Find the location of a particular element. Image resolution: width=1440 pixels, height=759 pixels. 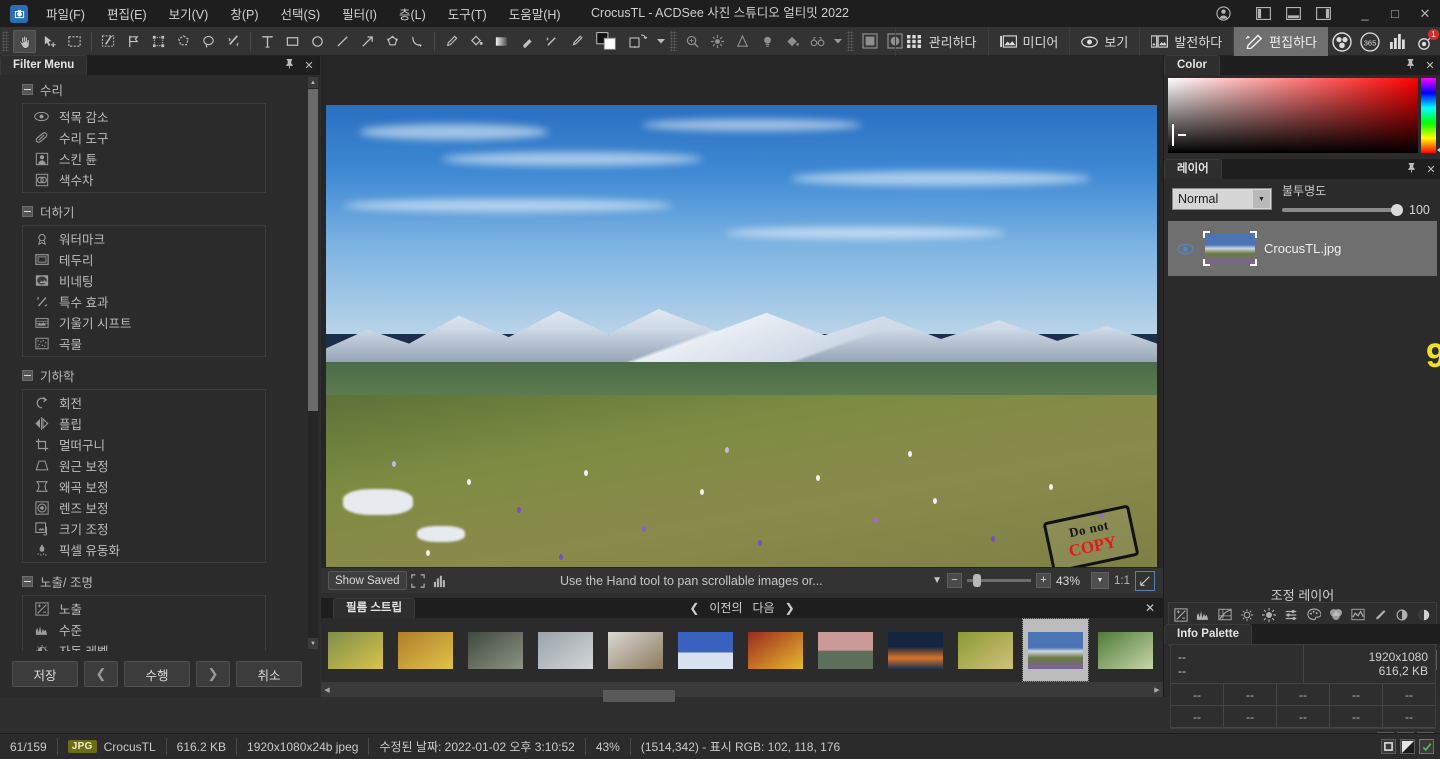

365-icon: 365 is located at coordinates (1370, 41).